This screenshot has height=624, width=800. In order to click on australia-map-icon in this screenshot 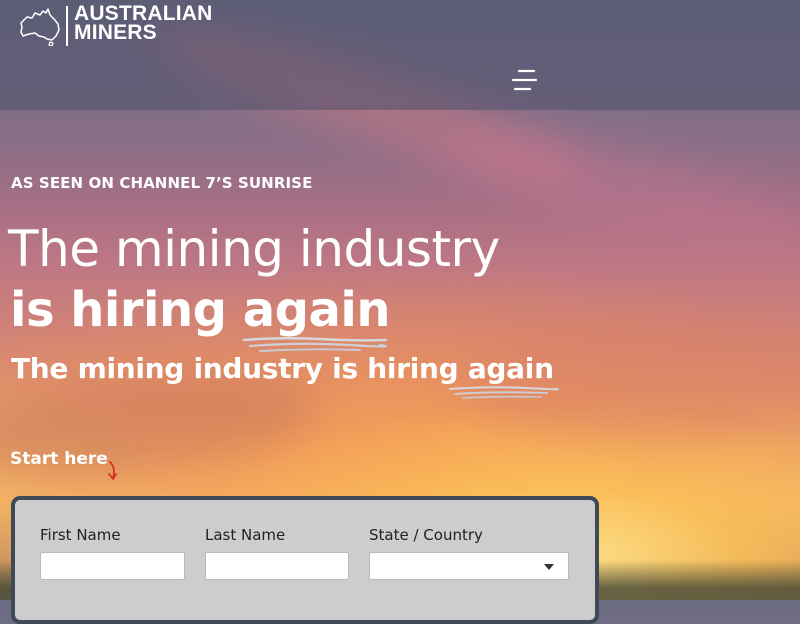, I will do `click(40, 27)`.